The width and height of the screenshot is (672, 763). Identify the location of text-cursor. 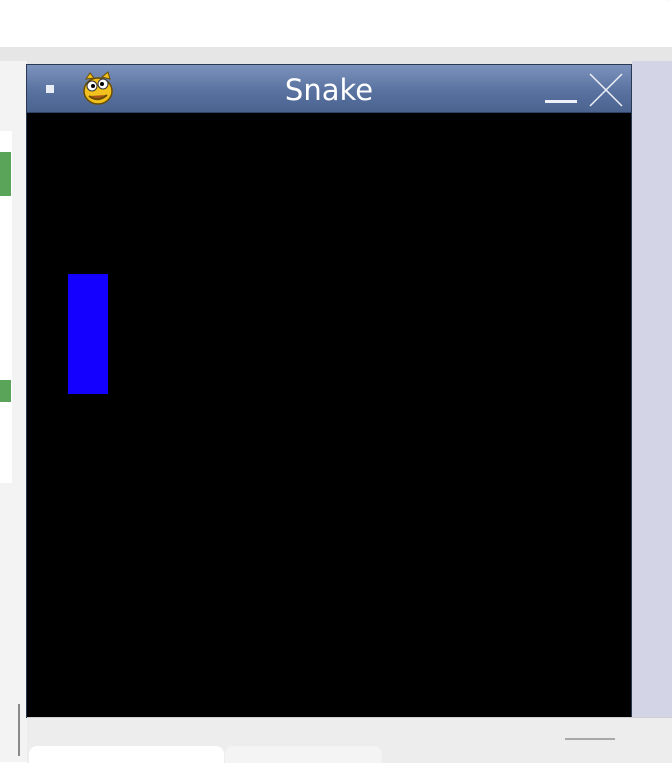
(19, 730).